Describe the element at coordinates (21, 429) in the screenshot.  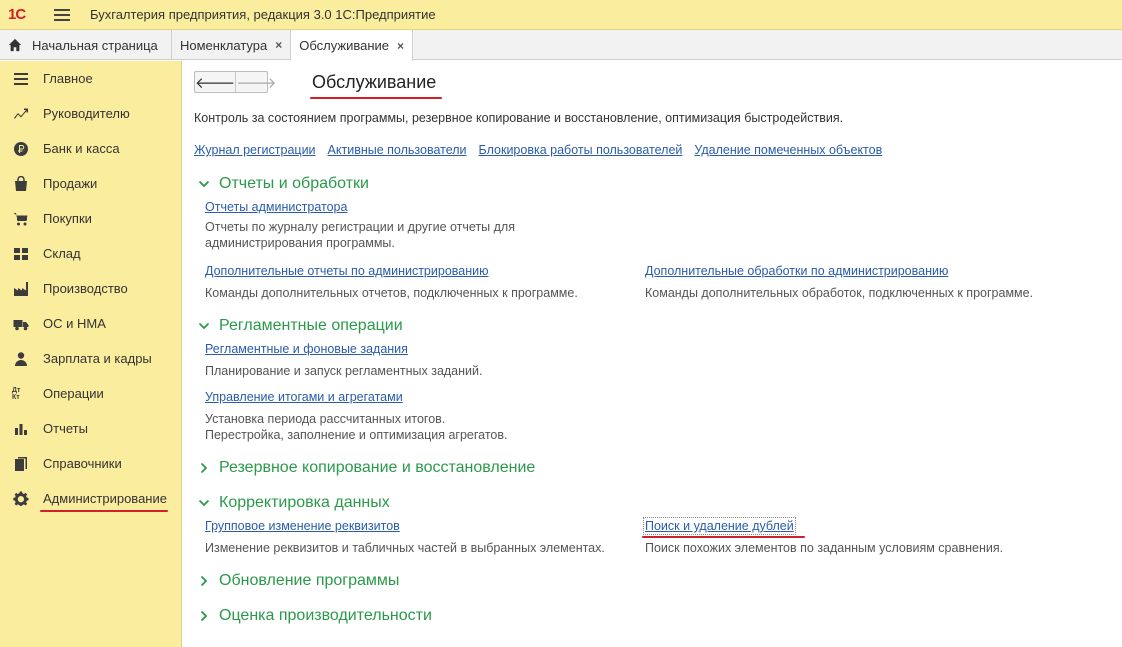
I see `bar-chart-icon` at that location.